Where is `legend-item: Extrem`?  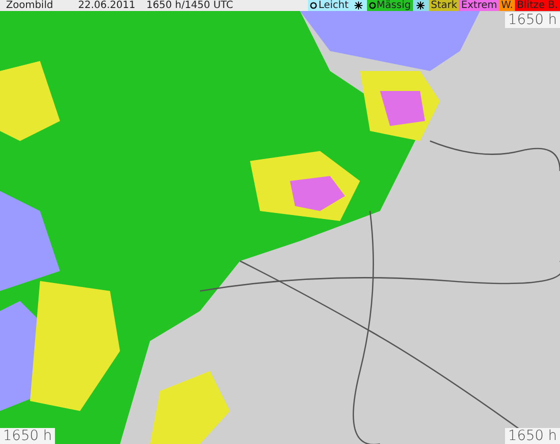 legend-item: Extrem is located at coordinates (479, 5).